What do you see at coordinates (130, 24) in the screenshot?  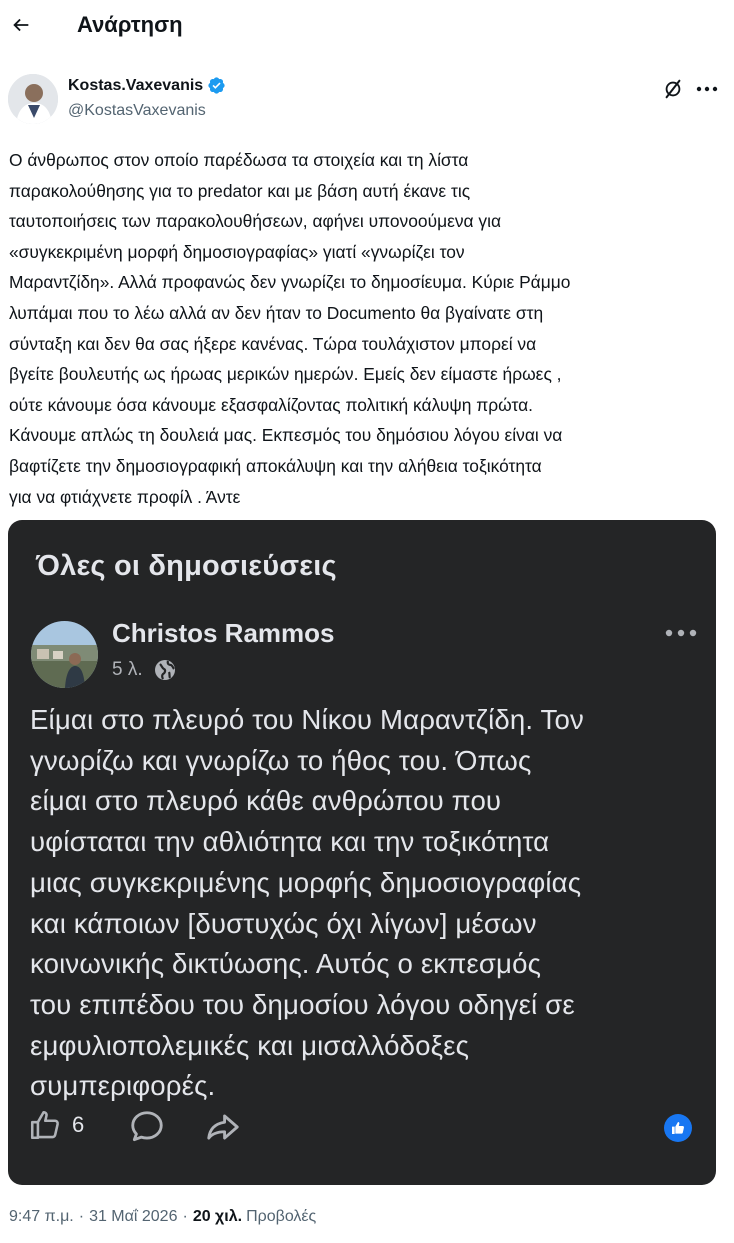 I see `page-title: Ανάρτηση` at bounding box center [130, 24].